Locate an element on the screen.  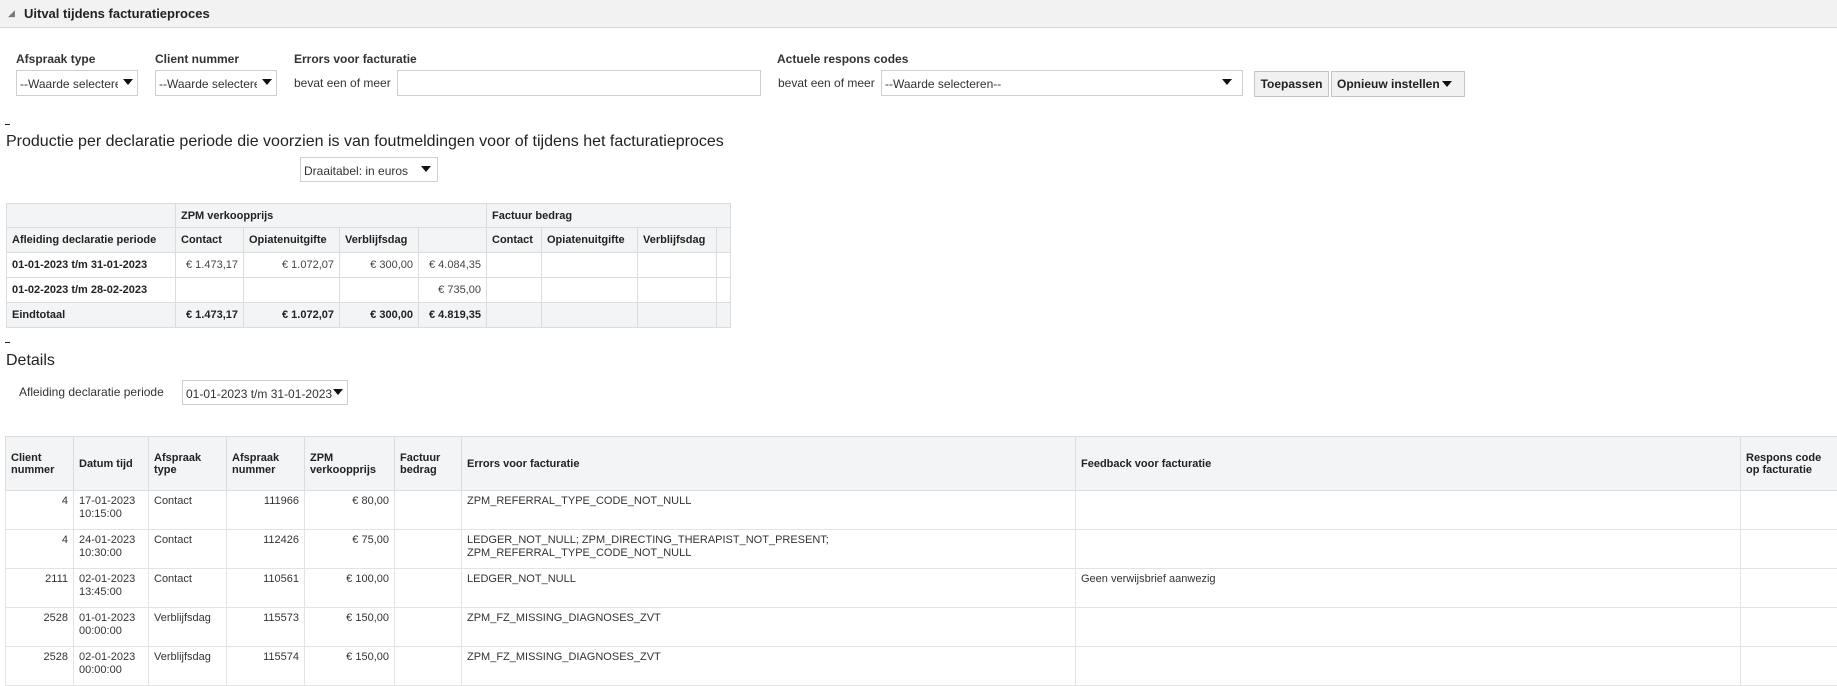
pivot-total-cell: € 300,00 is located at coordinates (379, 315).